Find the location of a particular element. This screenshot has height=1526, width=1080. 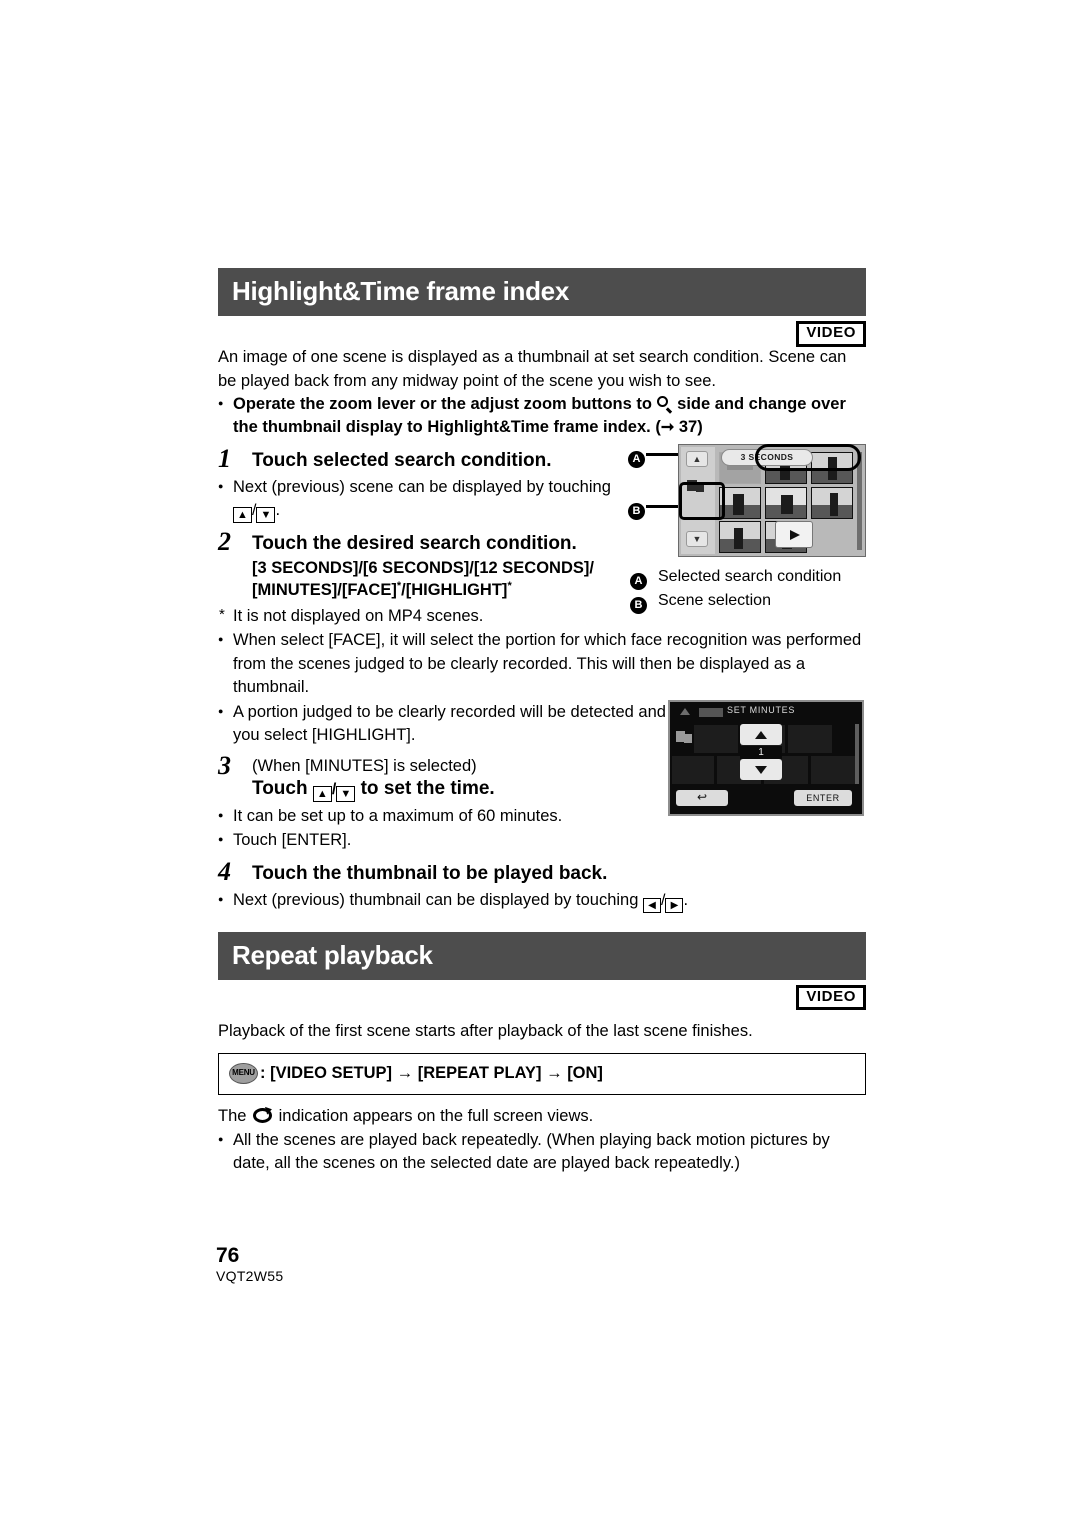

step-3-number: 3 is located at coordinates (224, 766).